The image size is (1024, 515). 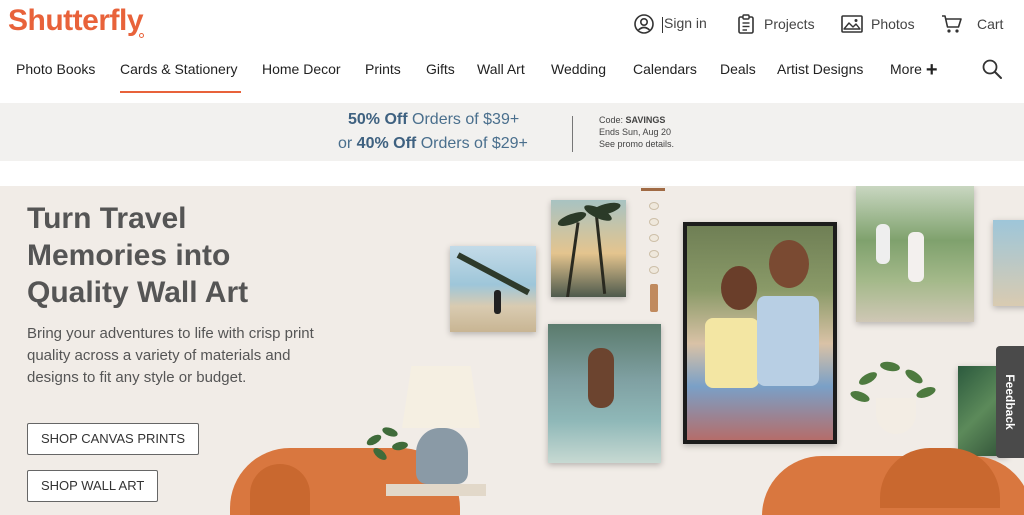 I want to click on promo-offer-2-discount: 40% Off, so click(x=386, y=143).